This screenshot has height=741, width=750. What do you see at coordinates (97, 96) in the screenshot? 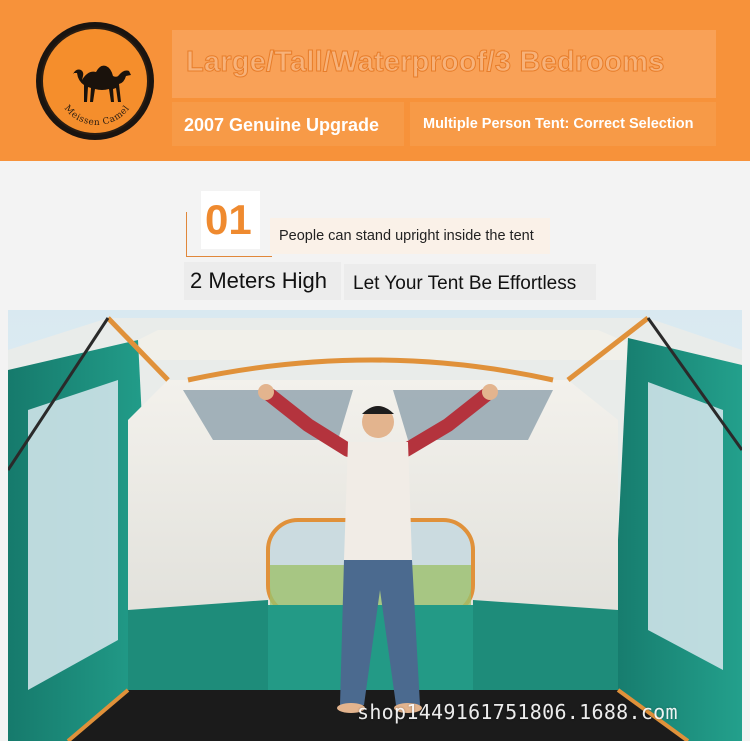
I see `camel-icon: Meissen Camel` at bounding box center [97, 96].